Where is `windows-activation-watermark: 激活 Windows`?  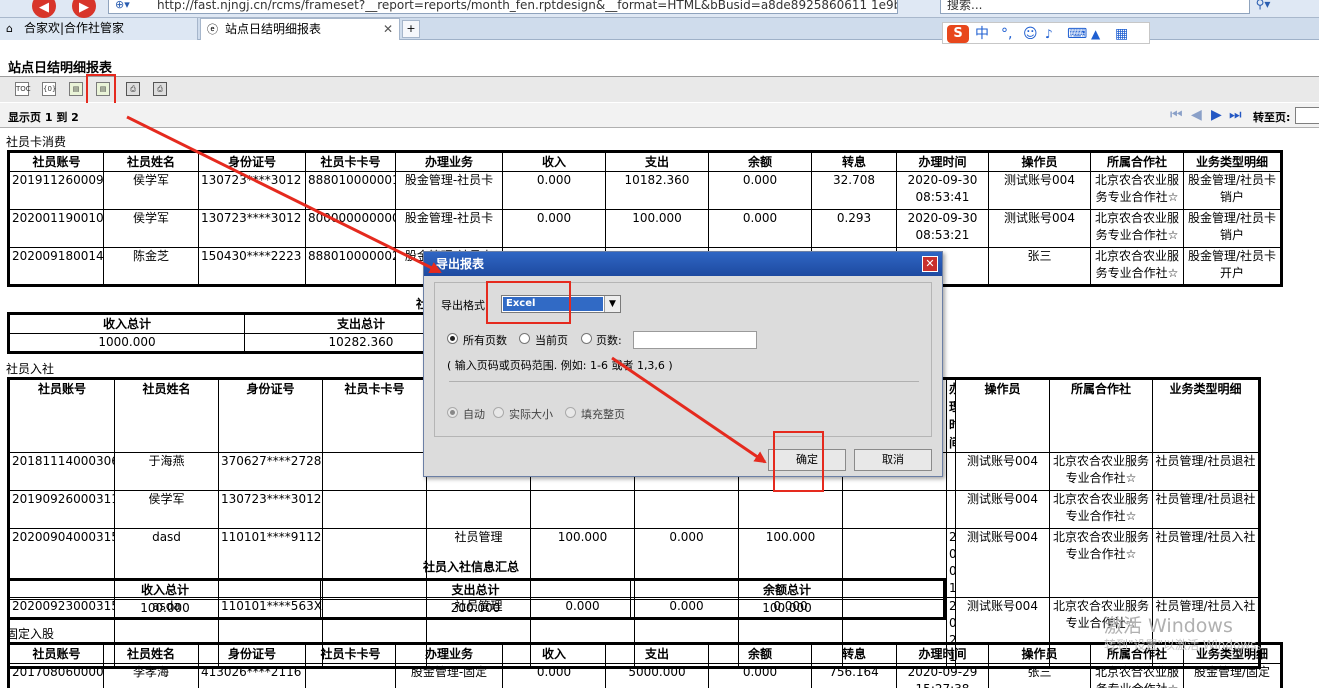
windows-activation-watermark: 激活 Windows is located at coordinates (1168, 626).